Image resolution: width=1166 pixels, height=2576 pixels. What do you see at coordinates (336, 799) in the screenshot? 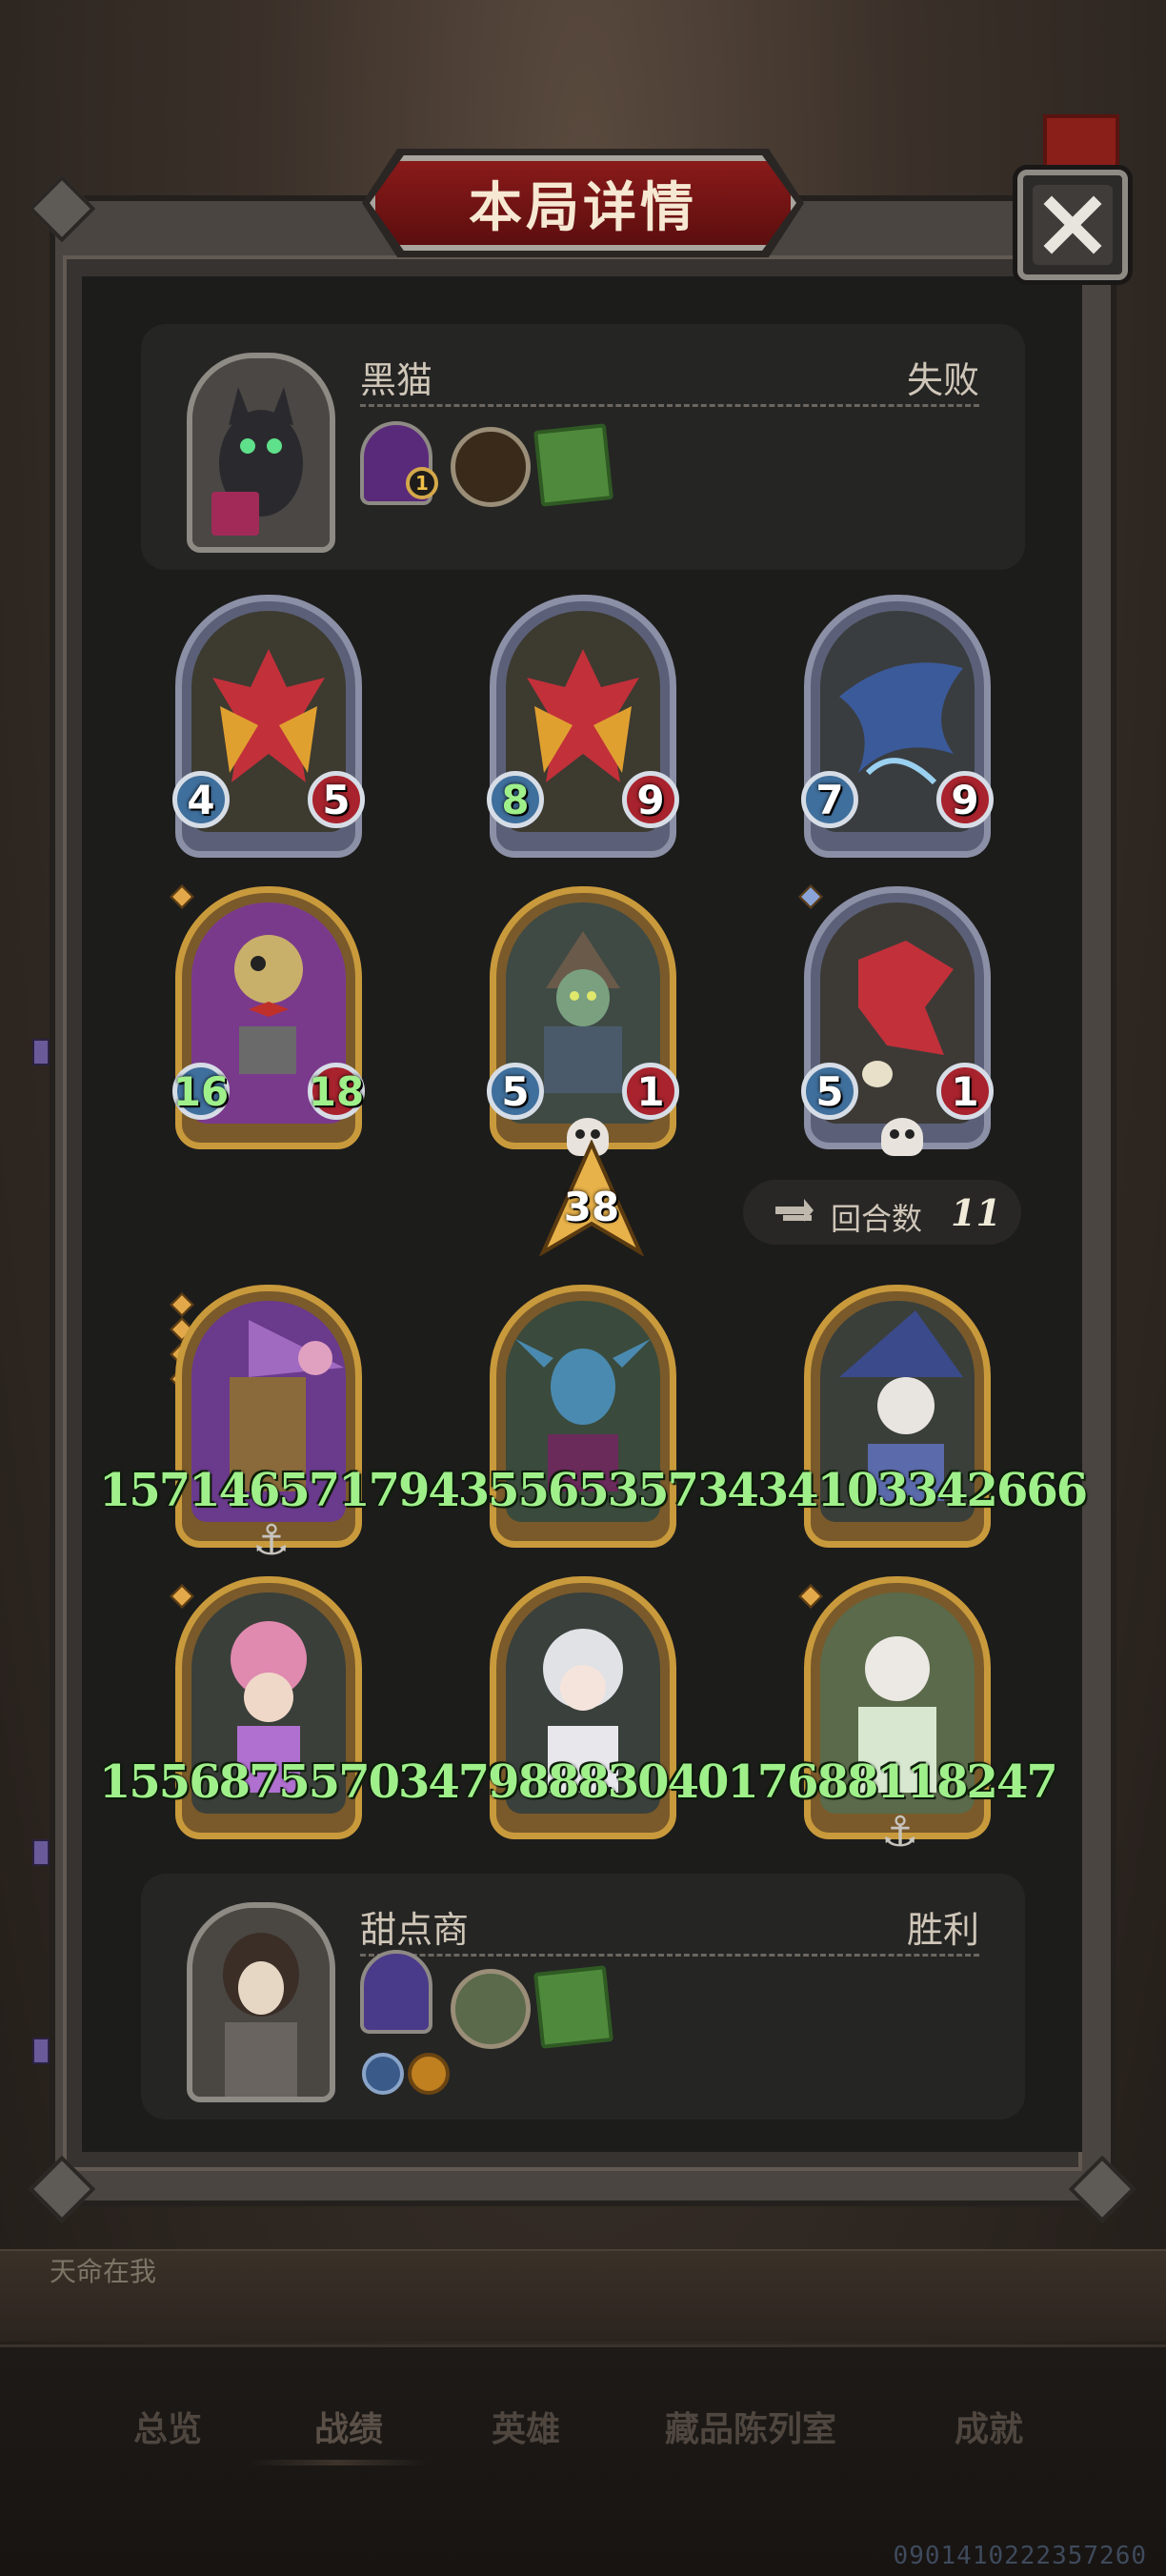
I see `health-stat: 5` at bounding box center [336, 799].